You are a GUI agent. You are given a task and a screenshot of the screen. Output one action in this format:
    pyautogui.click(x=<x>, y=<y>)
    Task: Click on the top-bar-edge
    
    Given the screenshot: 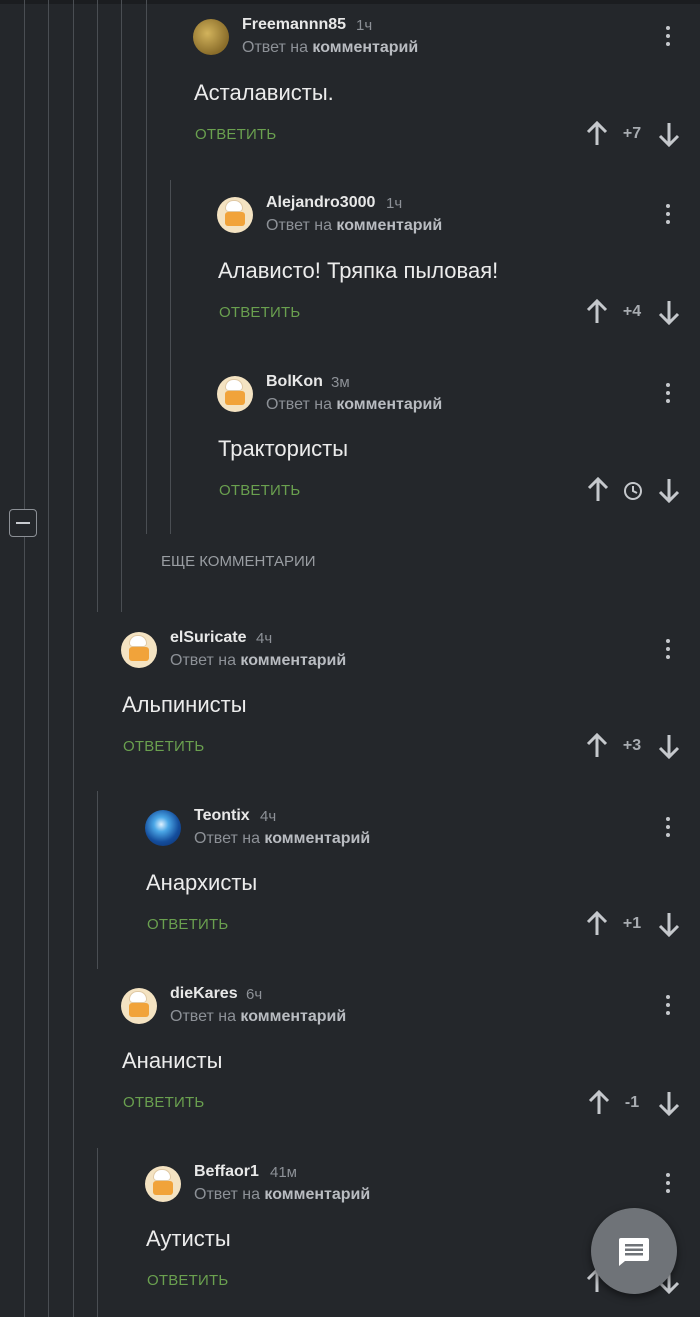 What is the action you would take?
    pyautogui.click(x=350, y=2)
    